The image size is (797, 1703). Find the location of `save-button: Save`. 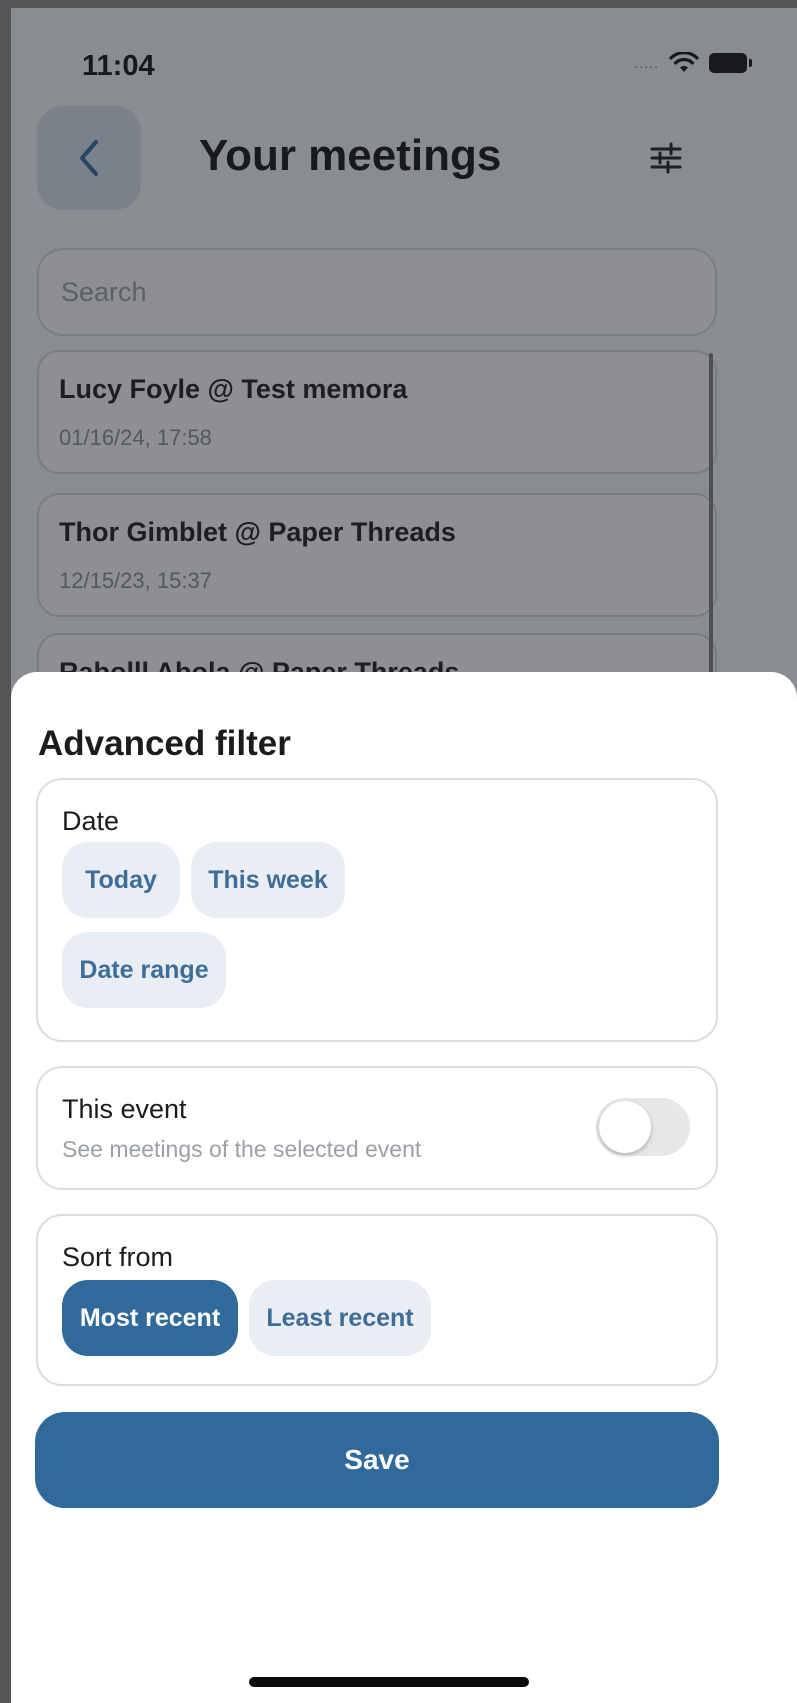

save-button: Save is located at coordinates (377, 1460).